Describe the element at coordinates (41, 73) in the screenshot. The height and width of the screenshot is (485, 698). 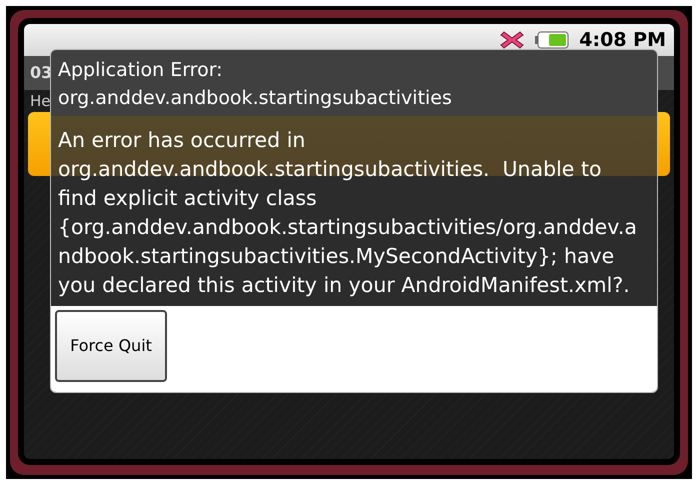
I see `app-title: 03` at that location.